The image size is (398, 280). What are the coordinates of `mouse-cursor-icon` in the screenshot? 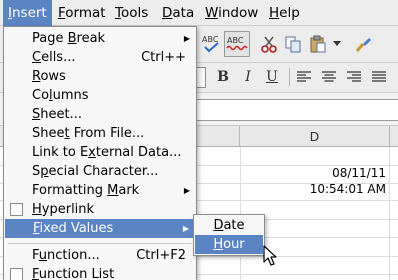 It's located at (270, 258).